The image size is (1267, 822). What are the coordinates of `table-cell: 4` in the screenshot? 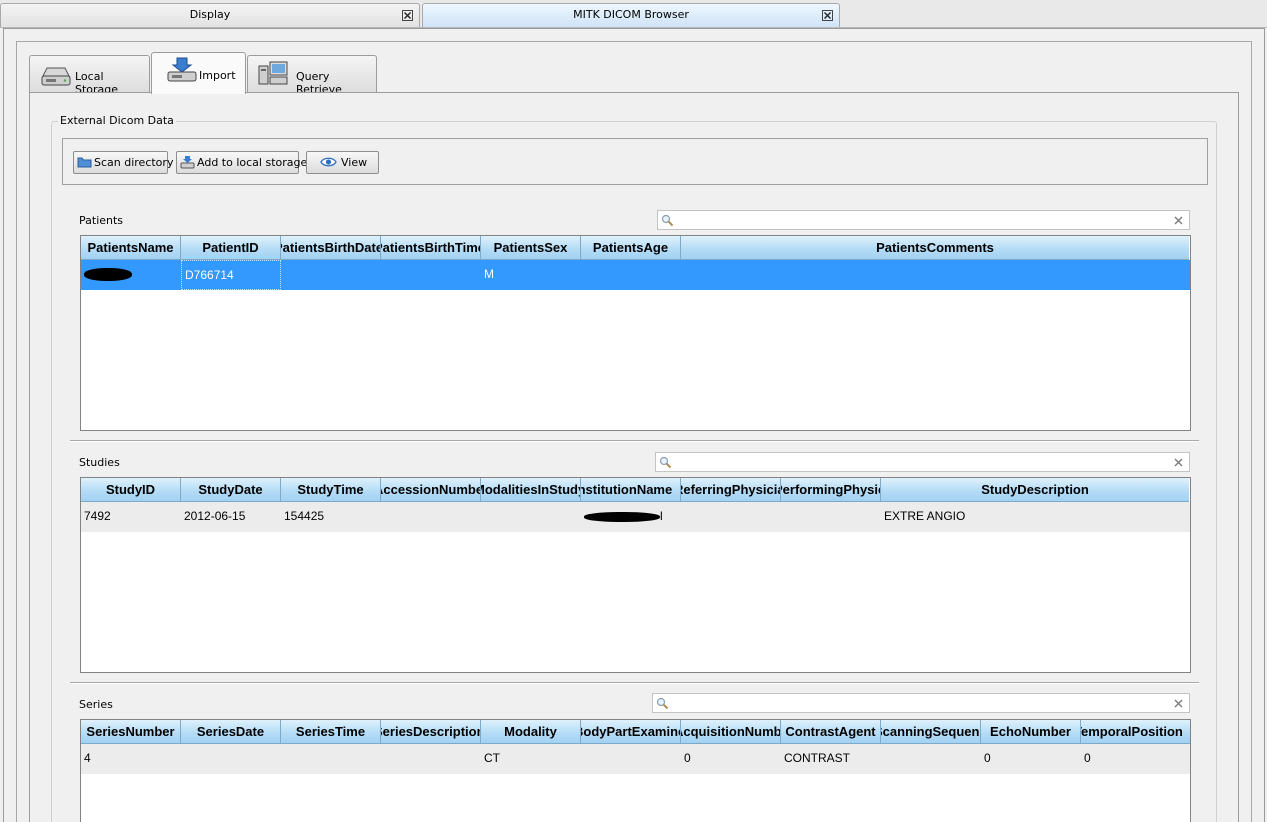 It's located at (87, 758).